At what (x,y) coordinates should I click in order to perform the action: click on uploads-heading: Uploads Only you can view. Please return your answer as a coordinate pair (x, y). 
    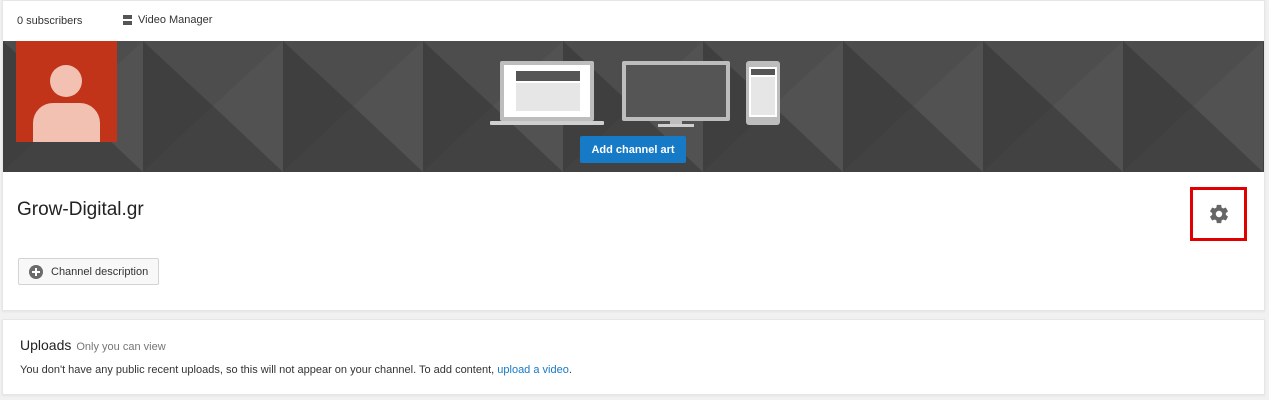
    Looking at the image, I should click on (93, 345).